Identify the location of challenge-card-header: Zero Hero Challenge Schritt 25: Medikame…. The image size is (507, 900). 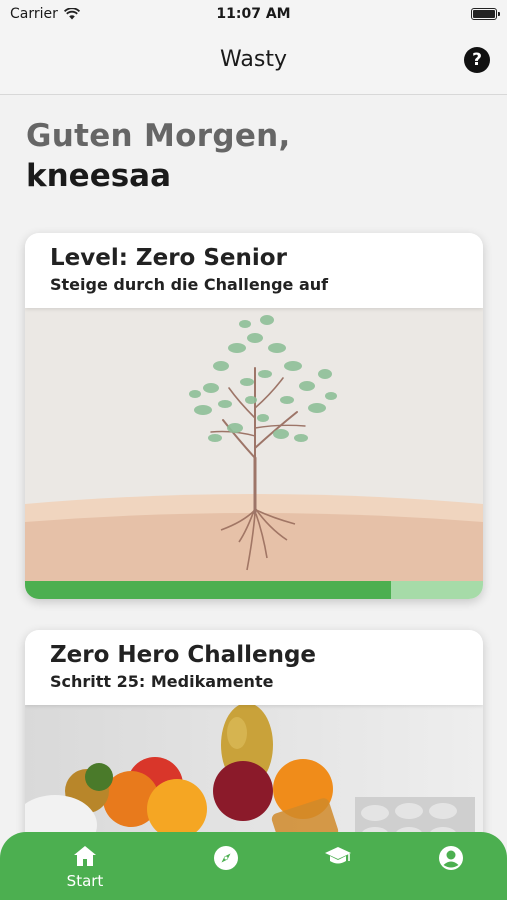
(254, 667).